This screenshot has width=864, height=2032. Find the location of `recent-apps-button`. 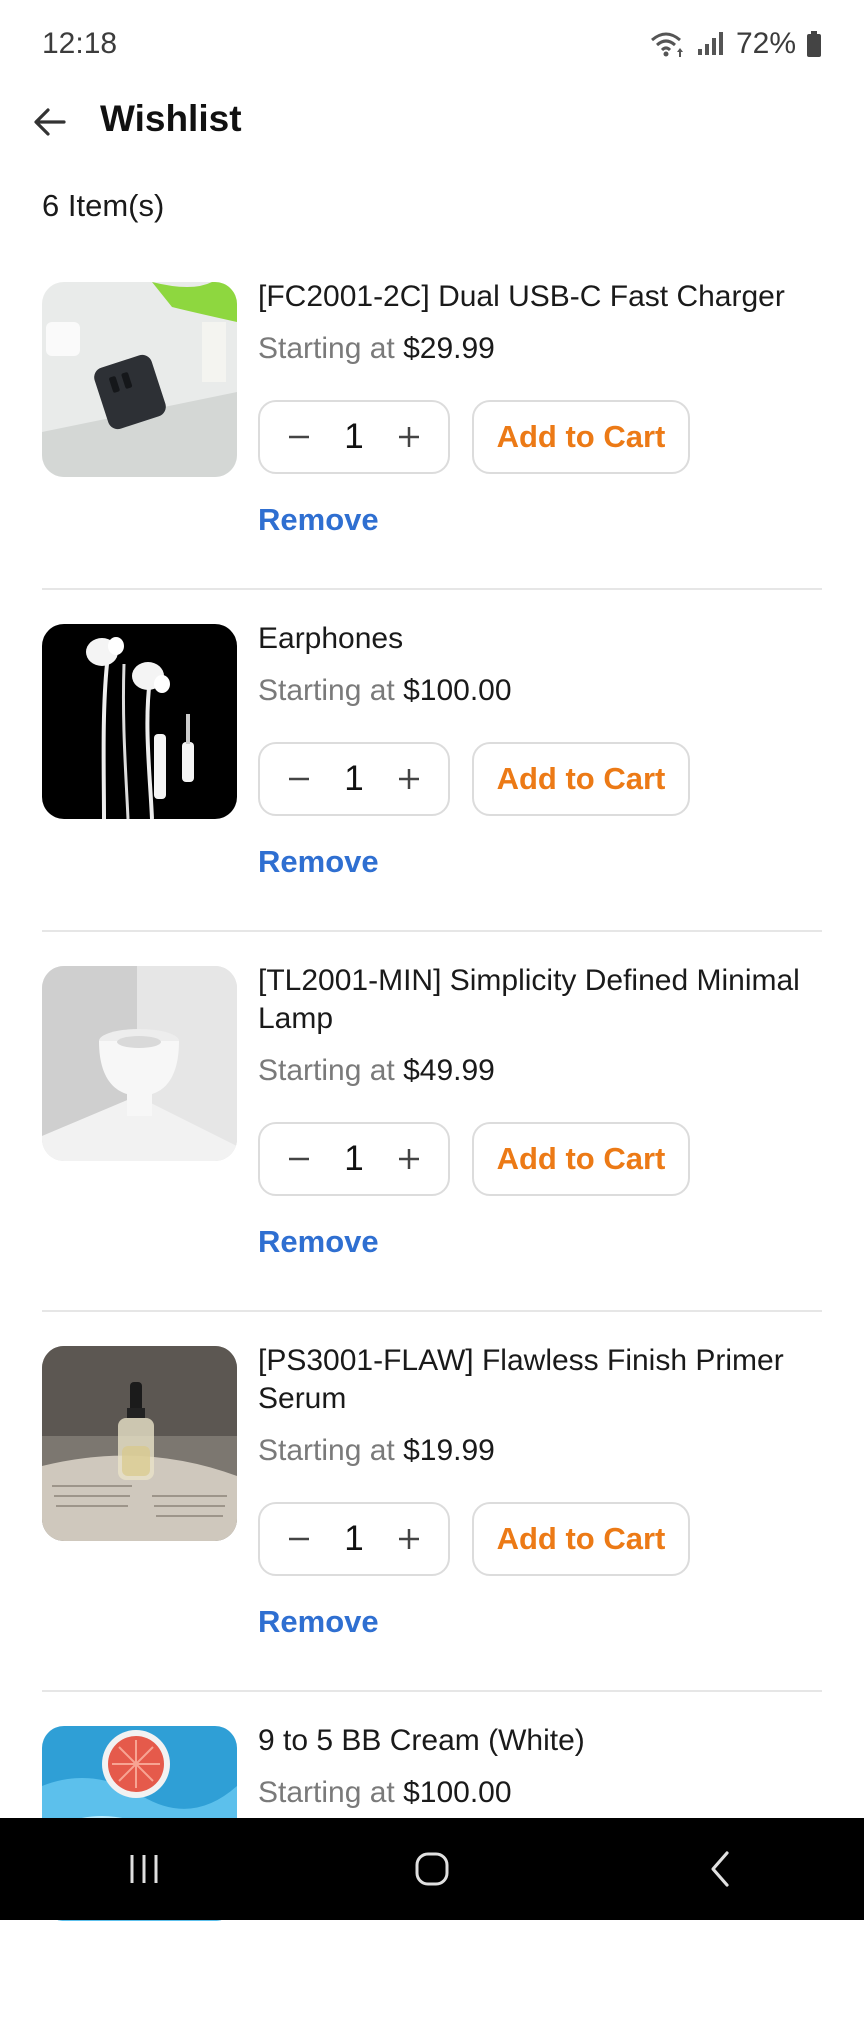

recent-apps-button is located at coordinates (144, 1869).